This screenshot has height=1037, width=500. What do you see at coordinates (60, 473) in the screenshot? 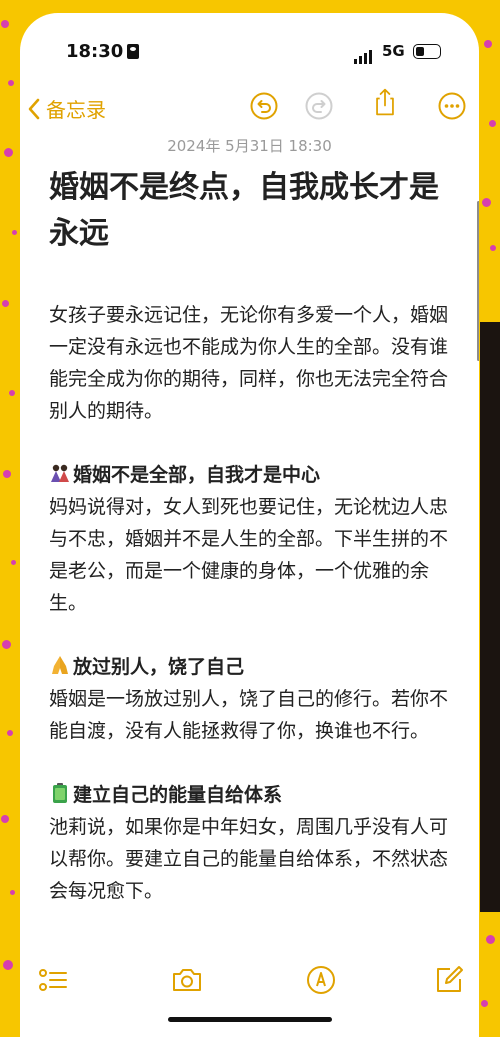
I see `couple-emoji-icon` at bounding box center [60, 473].